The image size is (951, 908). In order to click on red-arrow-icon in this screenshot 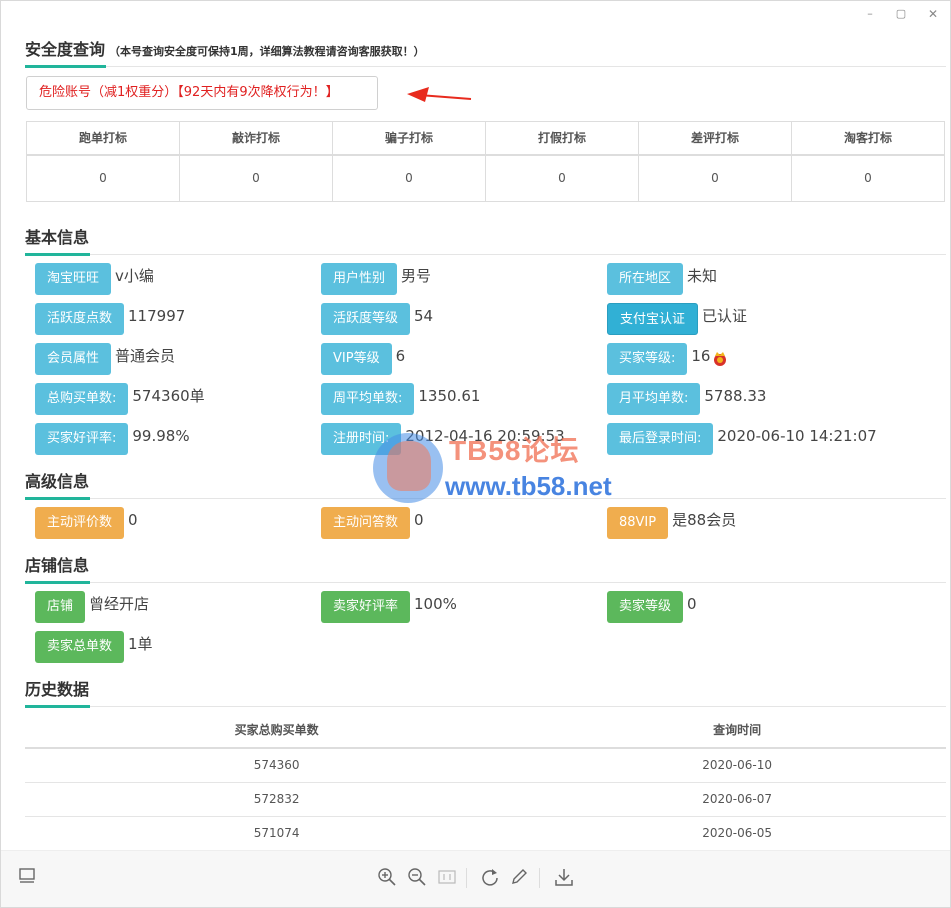, I will do `click(439, 94)`.